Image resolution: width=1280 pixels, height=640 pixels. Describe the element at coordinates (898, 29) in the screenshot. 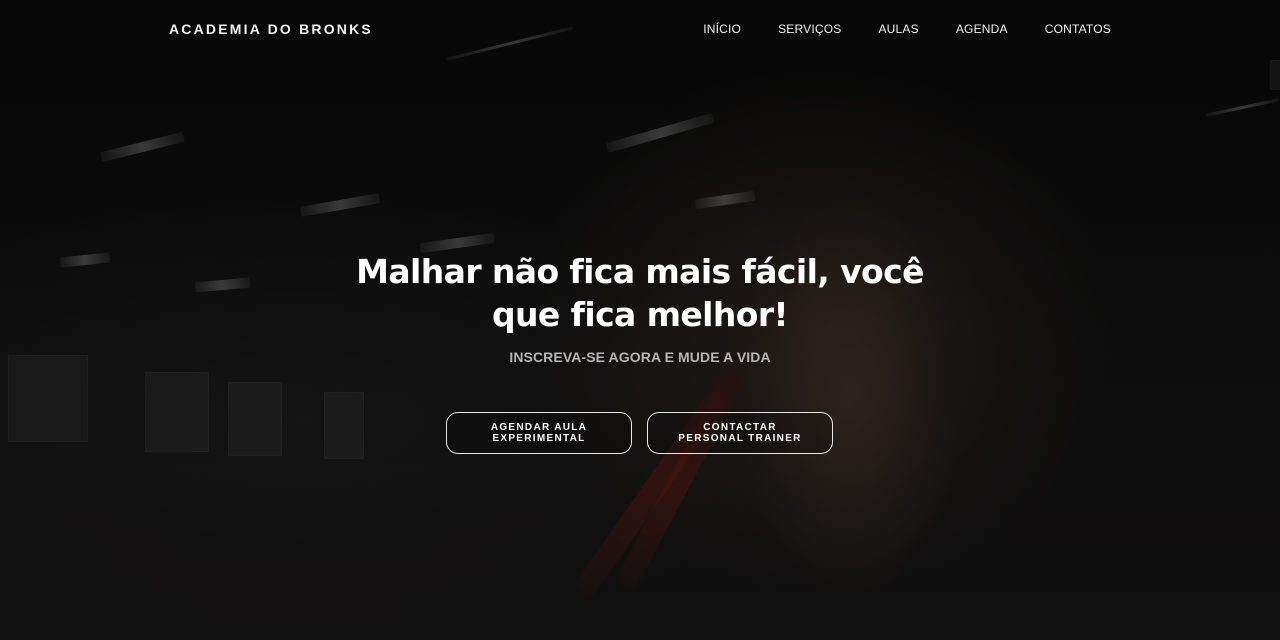

I see `nav-link-aulas: AULAS` at that location.